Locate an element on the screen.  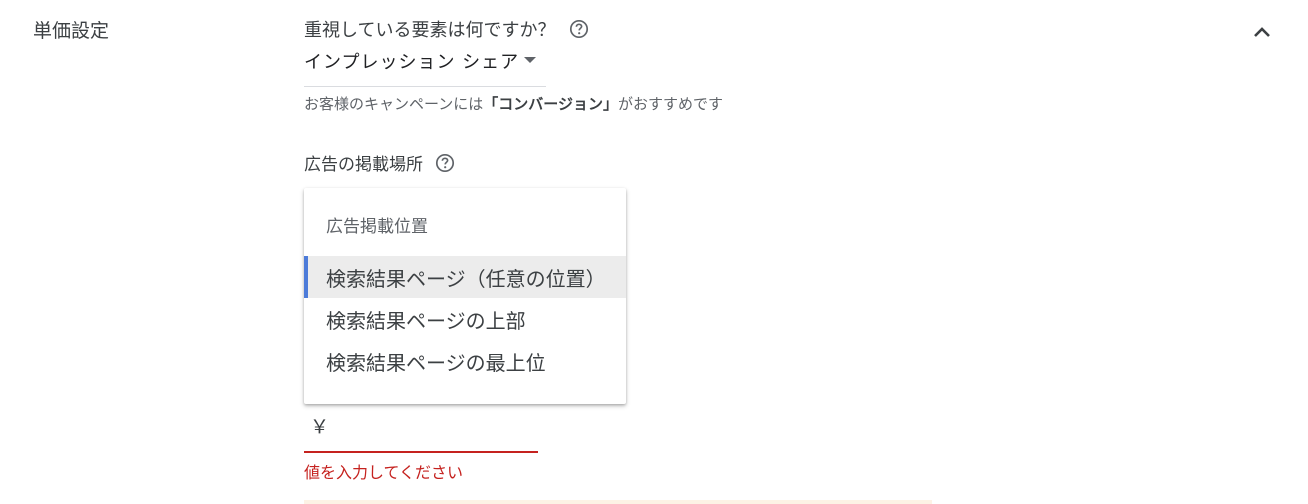
max-cpc-input is located at coordinates (434, 428).